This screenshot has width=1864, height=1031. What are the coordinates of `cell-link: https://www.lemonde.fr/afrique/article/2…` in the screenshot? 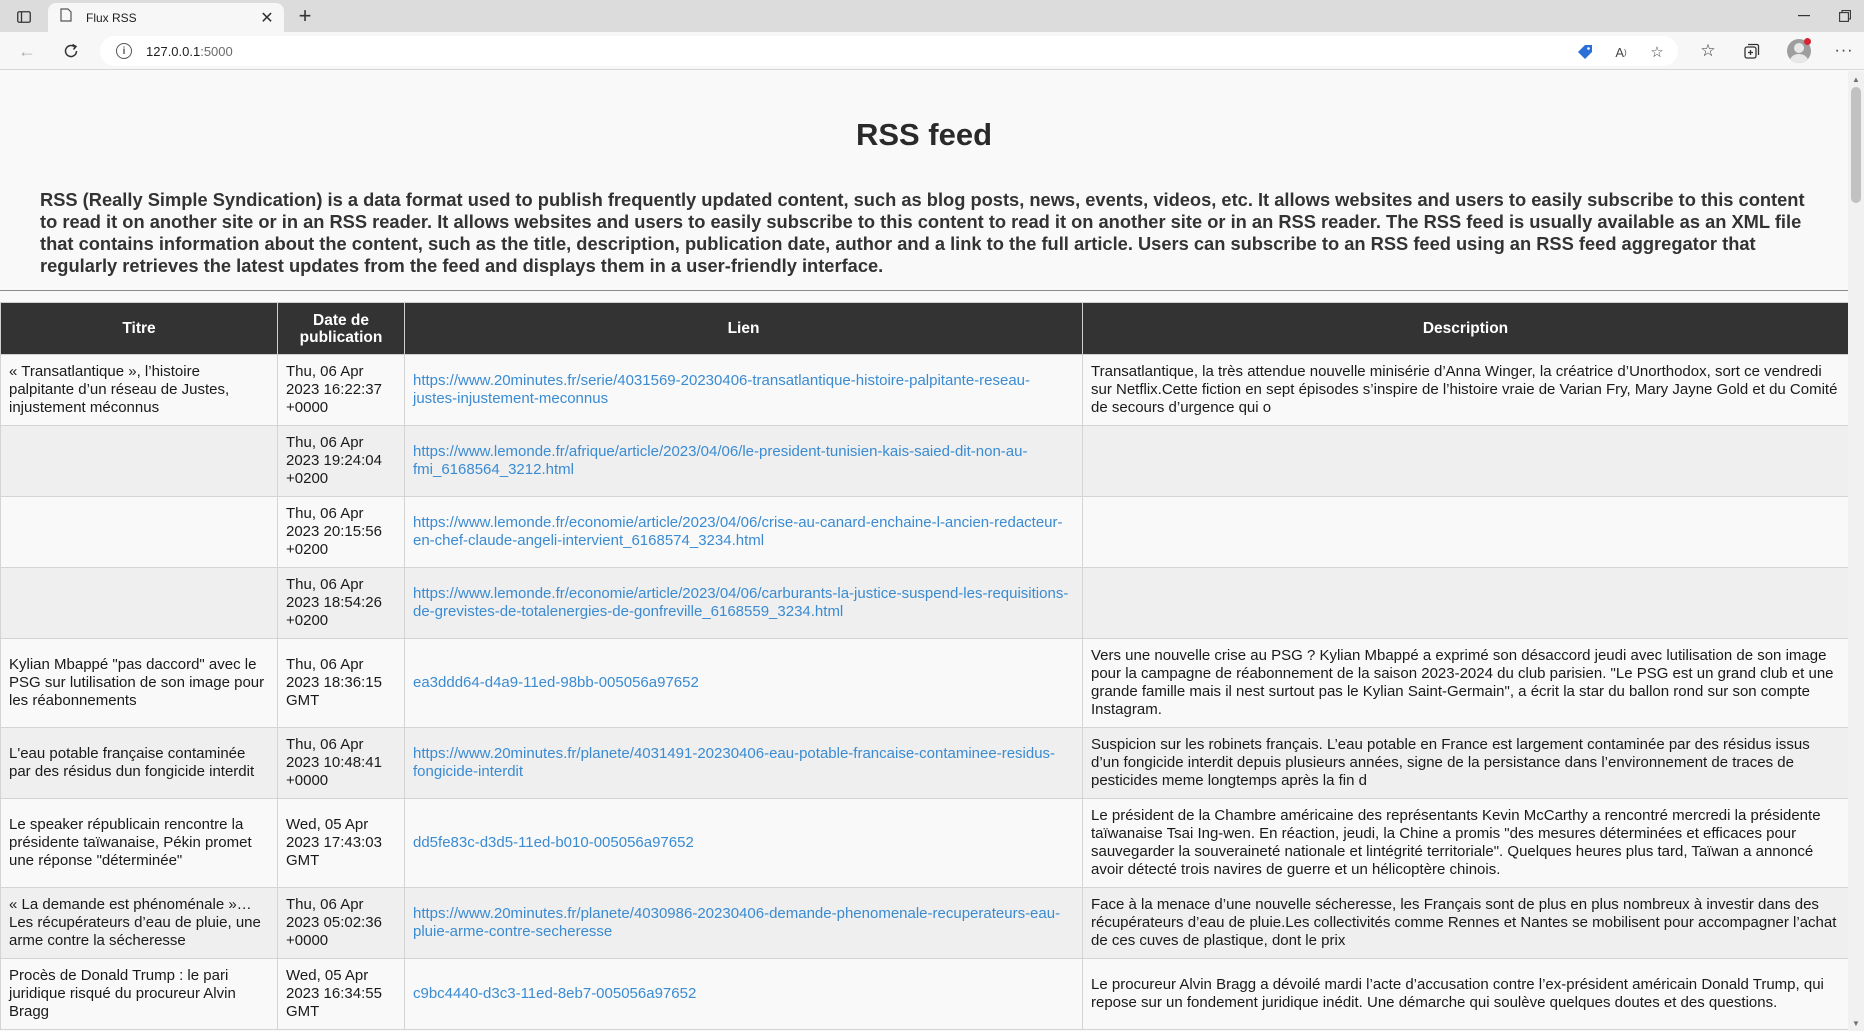 It's located at (743, 461).